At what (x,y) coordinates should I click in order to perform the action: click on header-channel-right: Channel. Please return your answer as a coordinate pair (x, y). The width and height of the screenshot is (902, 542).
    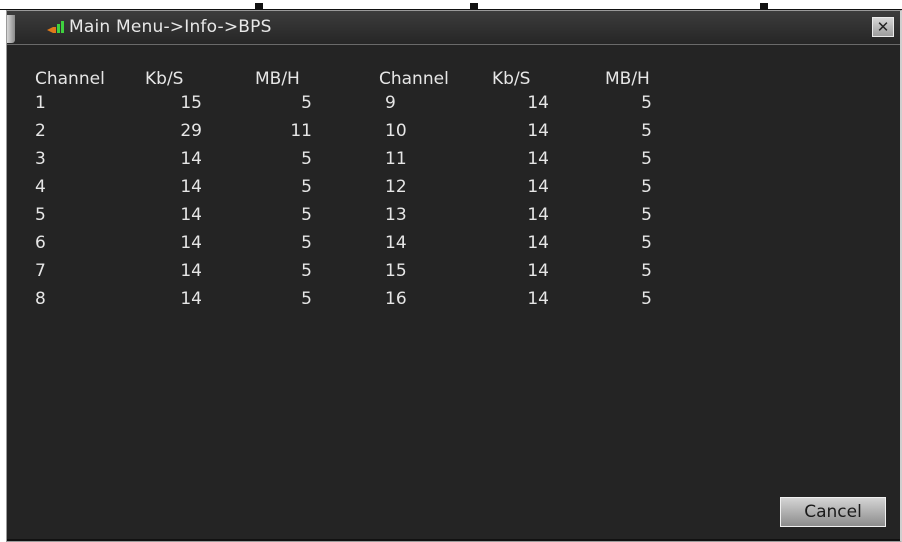
    Looking at the image, I should click on (414, 79).